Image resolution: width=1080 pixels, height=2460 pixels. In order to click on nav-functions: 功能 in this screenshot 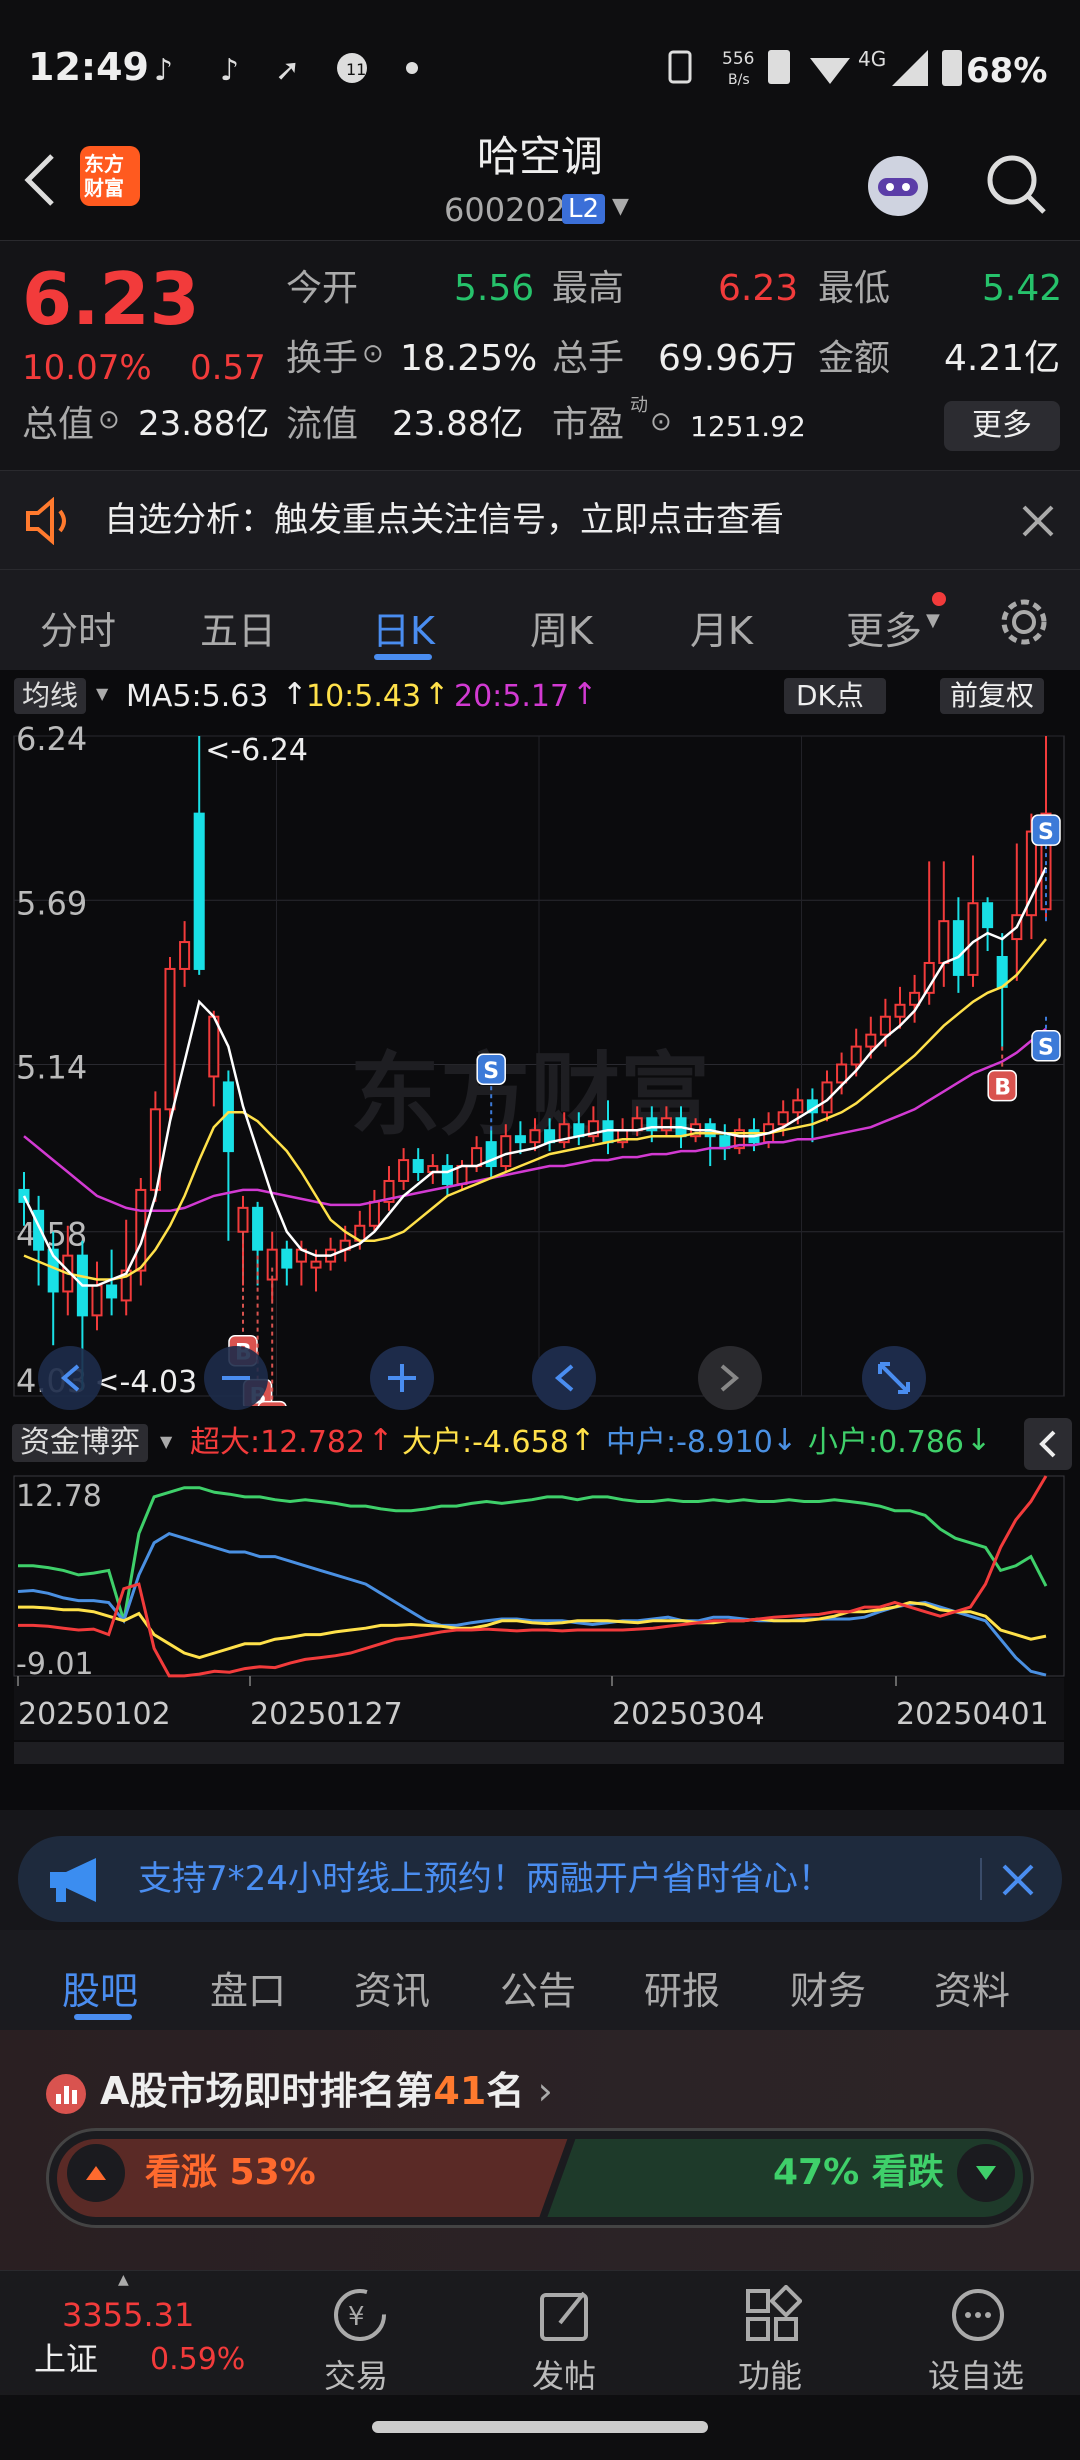, I will do `click(770, 2333)`.